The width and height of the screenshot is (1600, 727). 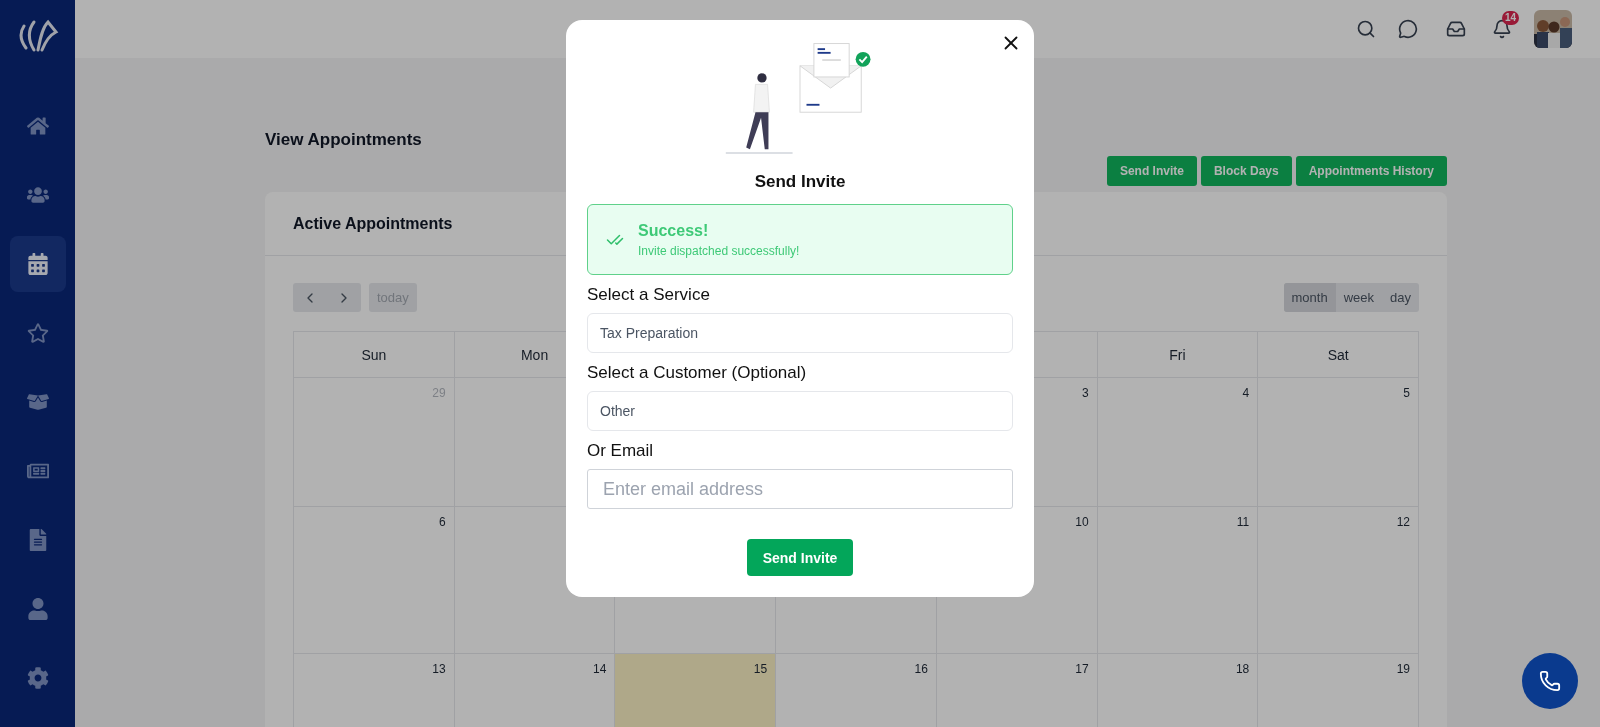 I want to click on field-label: Or Email, so click(x=621, y=451).